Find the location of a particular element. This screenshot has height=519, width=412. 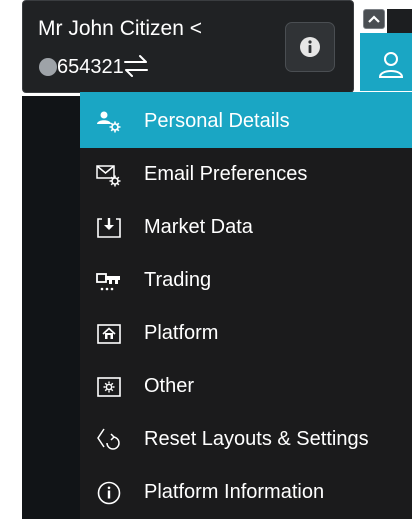

user-icon is located at coordinates (391, 65).